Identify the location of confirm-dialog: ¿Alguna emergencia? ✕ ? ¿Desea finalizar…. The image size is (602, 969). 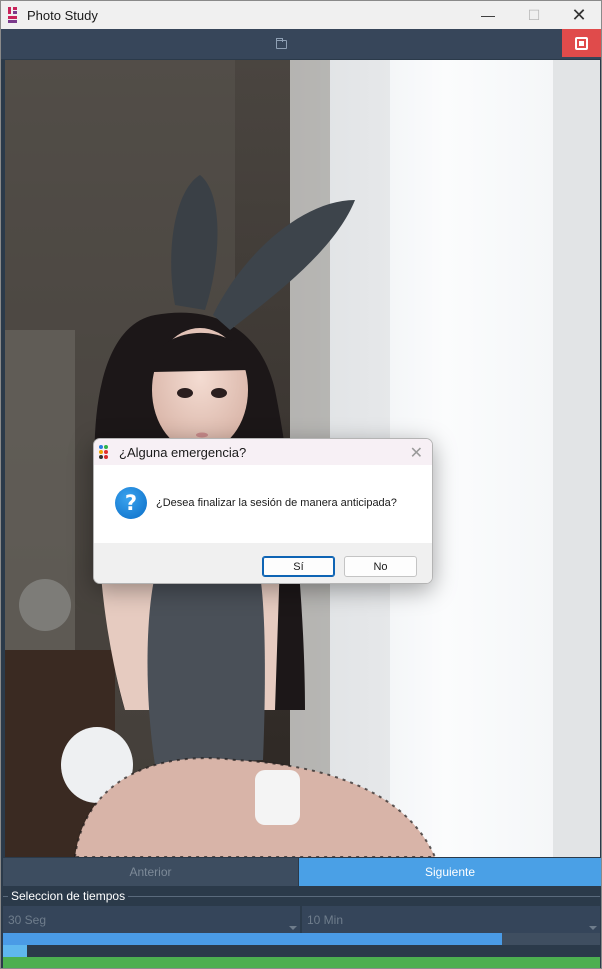
(263, 511).